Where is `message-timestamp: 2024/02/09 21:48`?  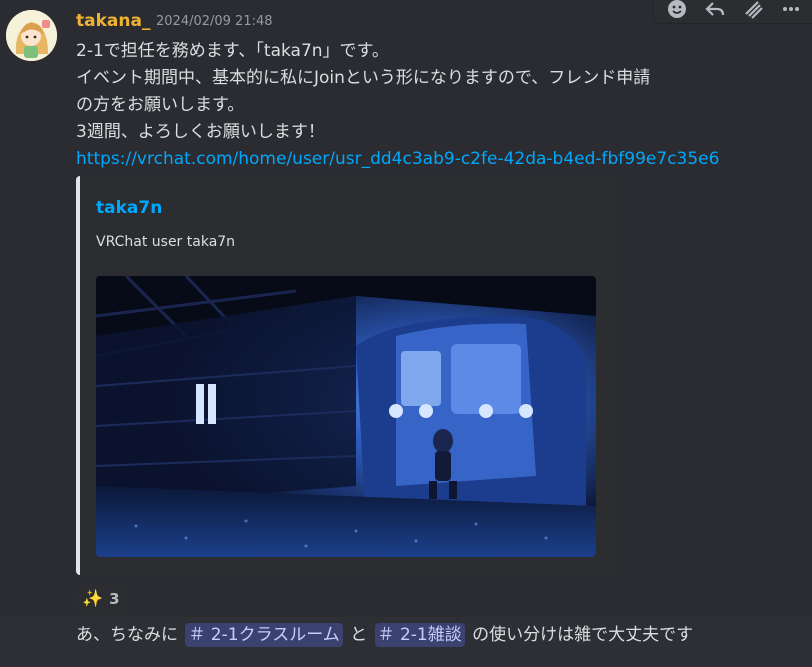
message-timestamp: 2024/02/09 21:48 is located at coordinates (214, 21).